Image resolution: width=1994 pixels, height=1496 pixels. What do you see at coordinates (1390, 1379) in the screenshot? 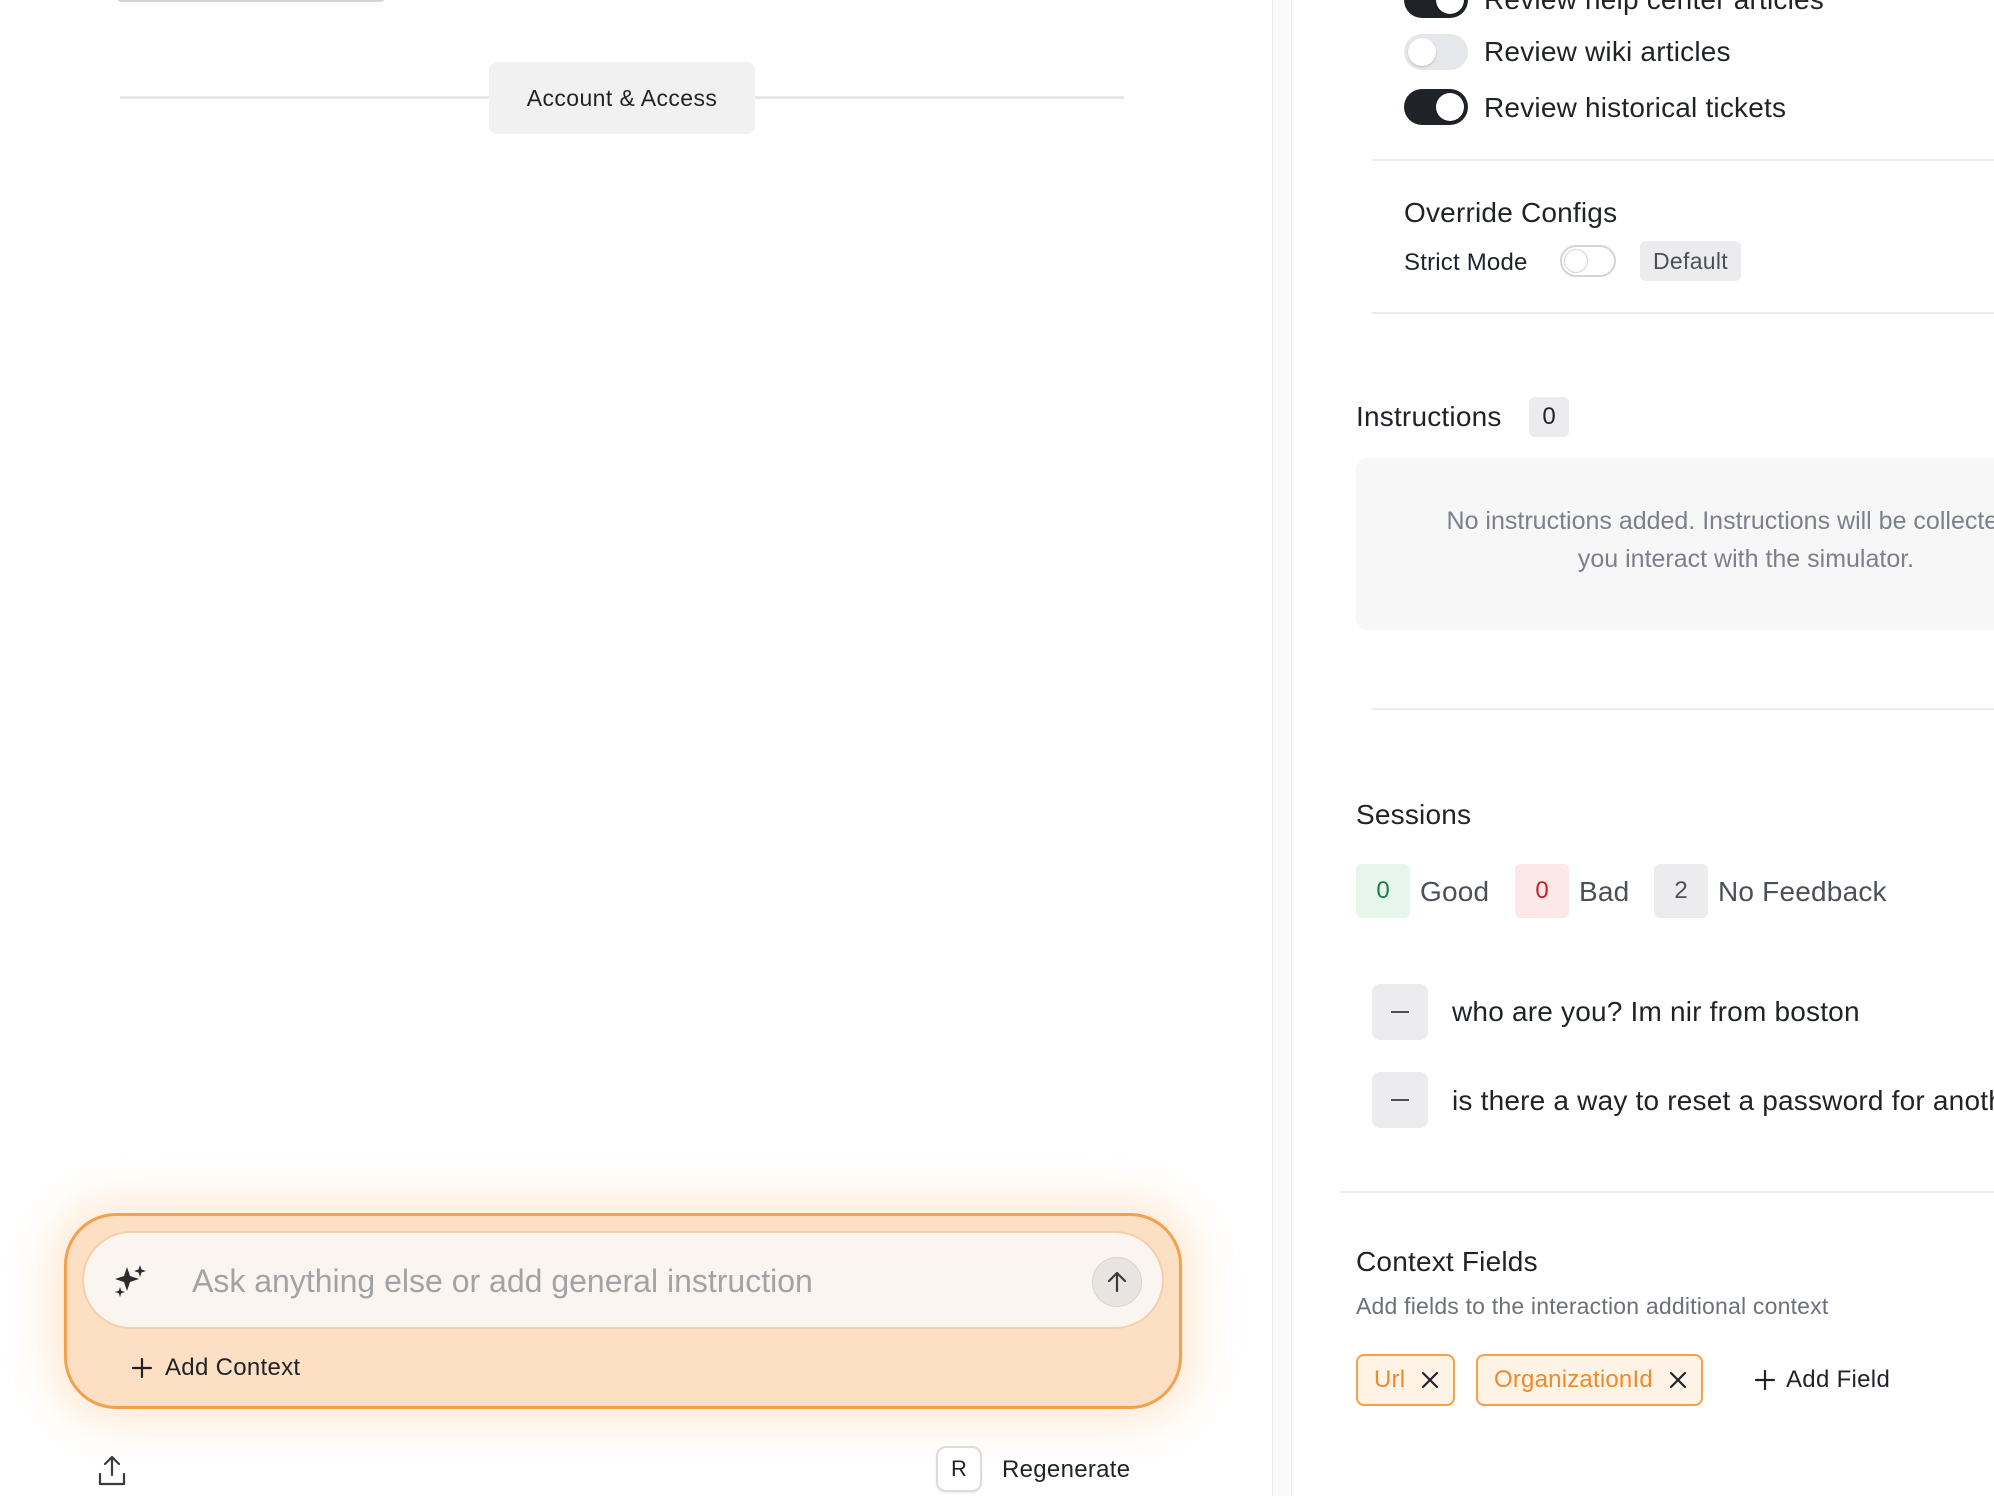
I see `context-field-label: Url` at bounding box center [1390, 1379].